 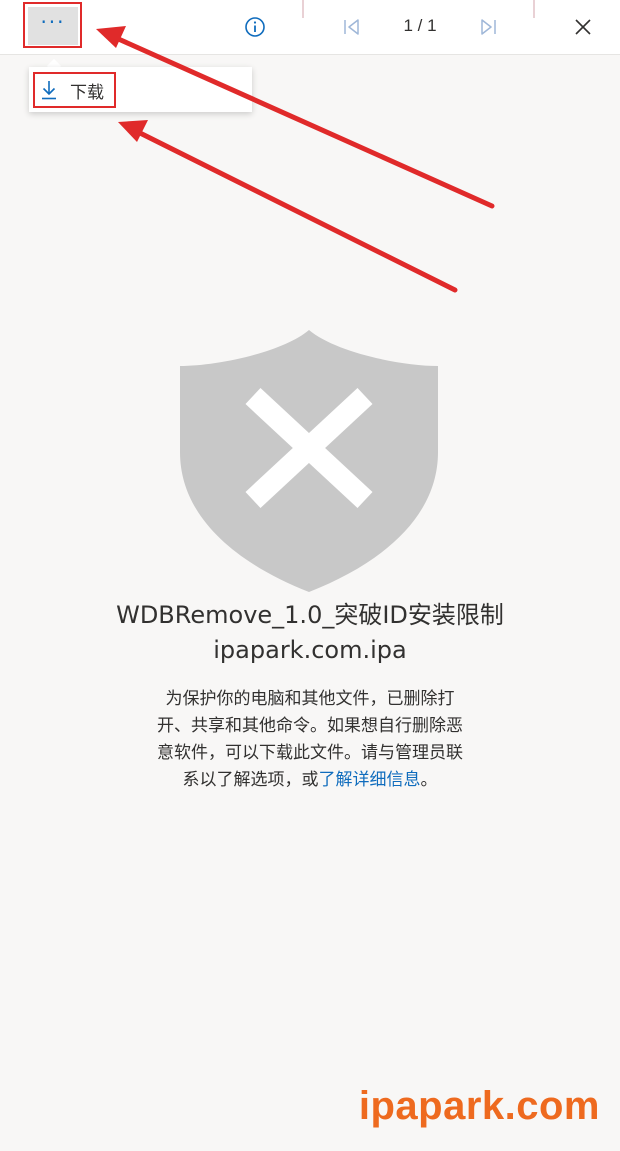 I want to click on description-end: 。, so click(x=429, y=780).